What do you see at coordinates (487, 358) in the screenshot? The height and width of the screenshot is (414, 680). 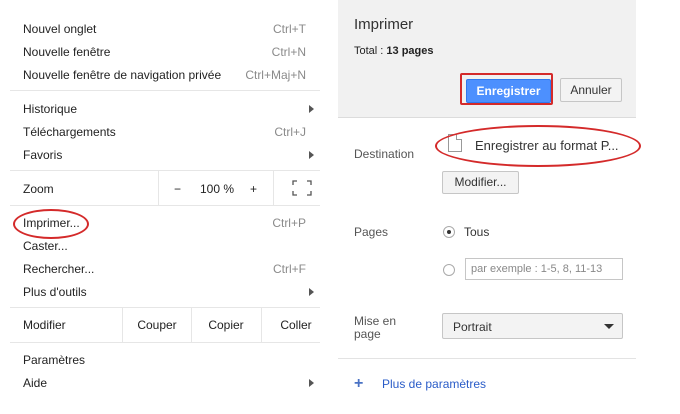 I see `panel-divider` at bounding box center [487, 358].